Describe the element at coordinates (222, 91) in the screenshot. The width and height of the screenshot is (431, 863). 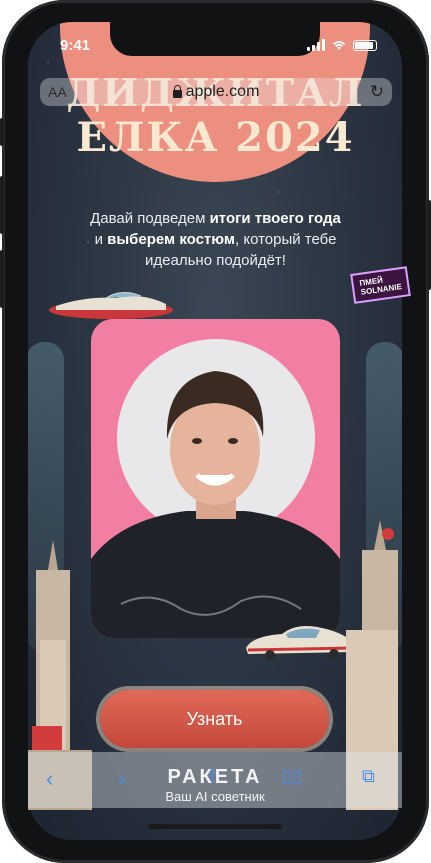
I see `url-text: apple.com` at that location.